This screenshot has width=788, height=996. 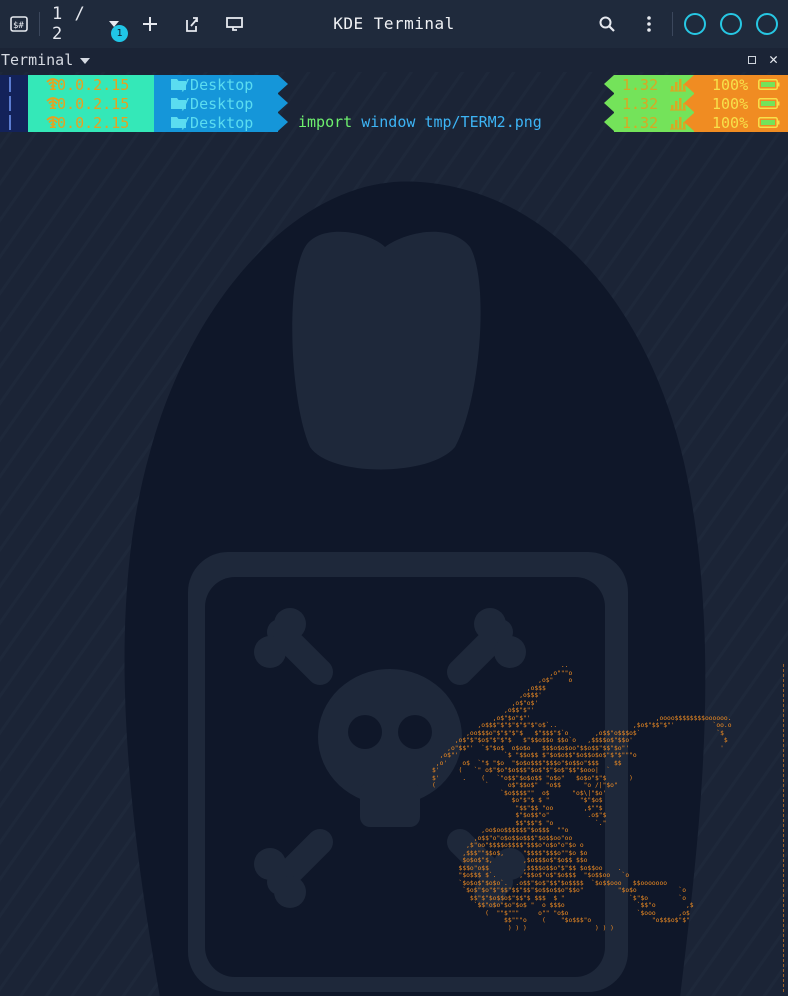 What do you see at coordinates (150, 24) in the screenshot?
I see `plus-icon` at bounding box center [150, 24].